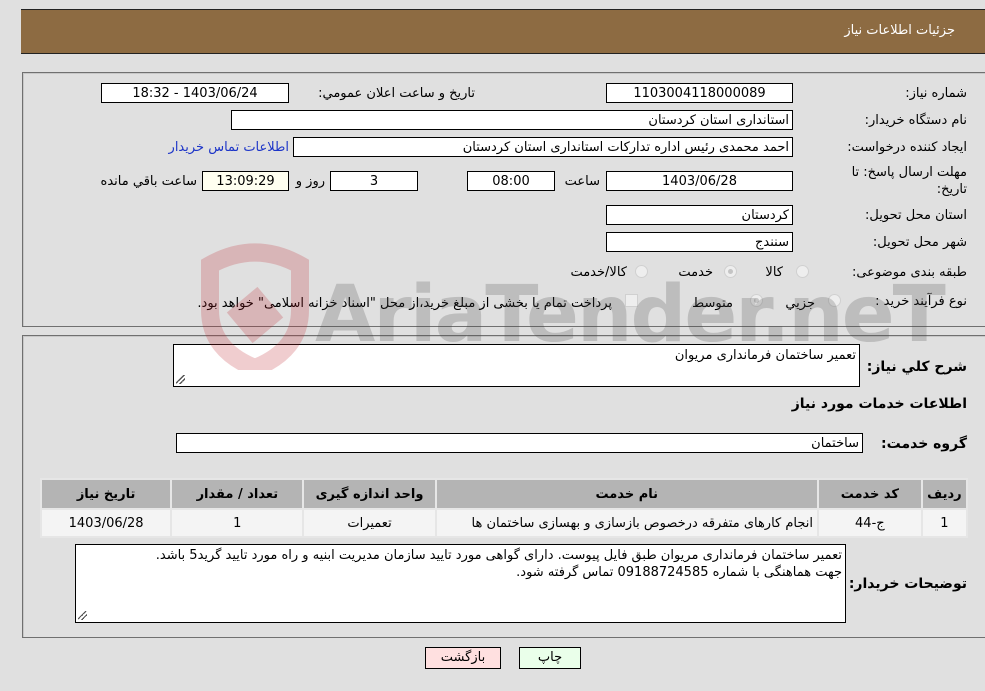 The width and height of the screenshot is (985, 691). Describe the element at coordinates (944, 523) in the screenshot. I see `cell-row-number: 1` at that location.